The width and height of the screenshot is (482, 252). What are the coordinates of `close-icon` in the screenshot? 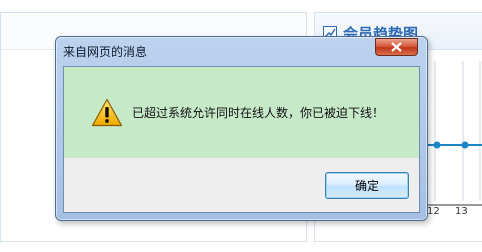 It's located at (396, 47).